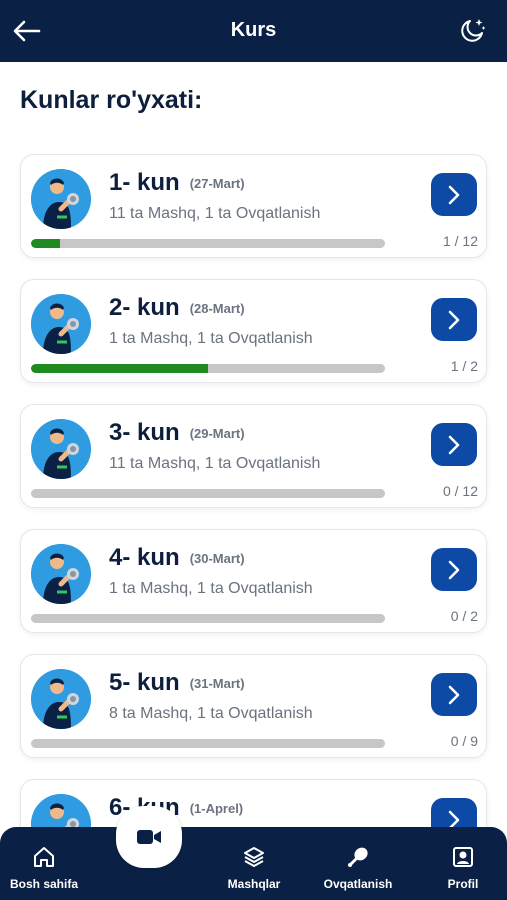 The height and width of the screenshot is (900, 507). What do you see at coordinates (254, 868) in the screenshot?
I see `nav-exercises: Mashqlar` at bounding box center [254, 868].